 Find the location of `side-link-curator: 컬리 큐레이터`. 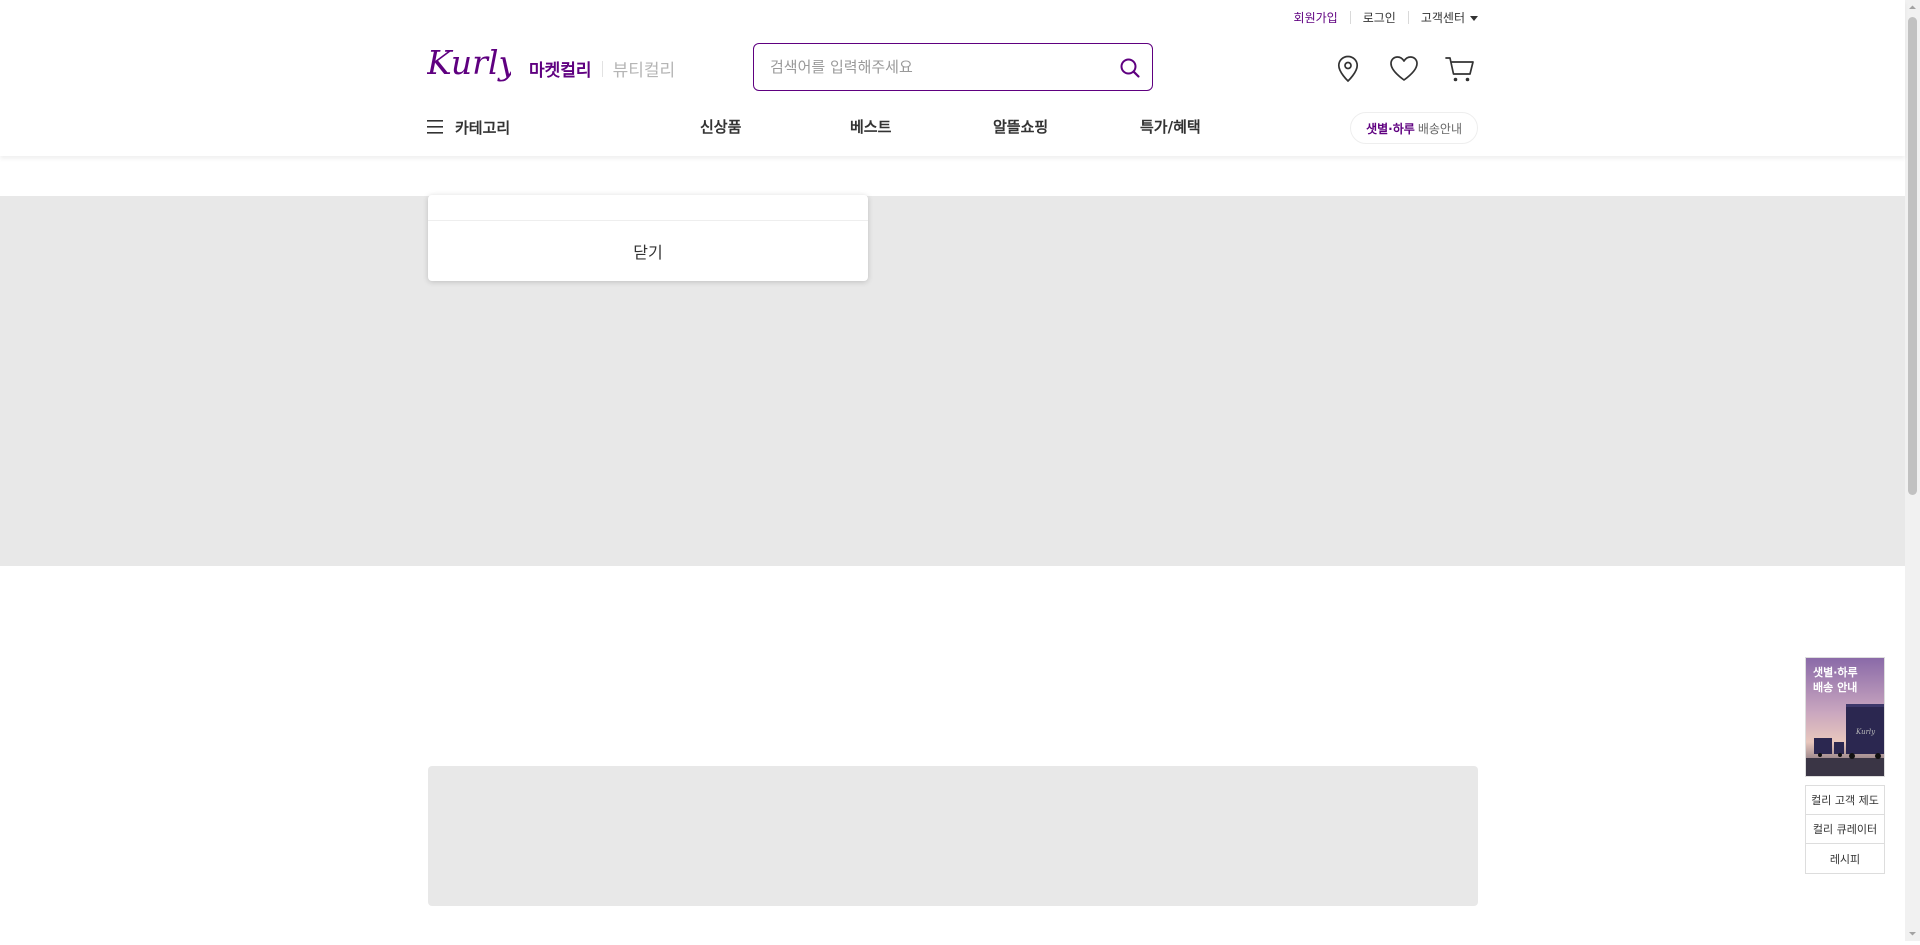

side-link-curator: 컬리 큐레이터 is located at coordinates (1845, 829).